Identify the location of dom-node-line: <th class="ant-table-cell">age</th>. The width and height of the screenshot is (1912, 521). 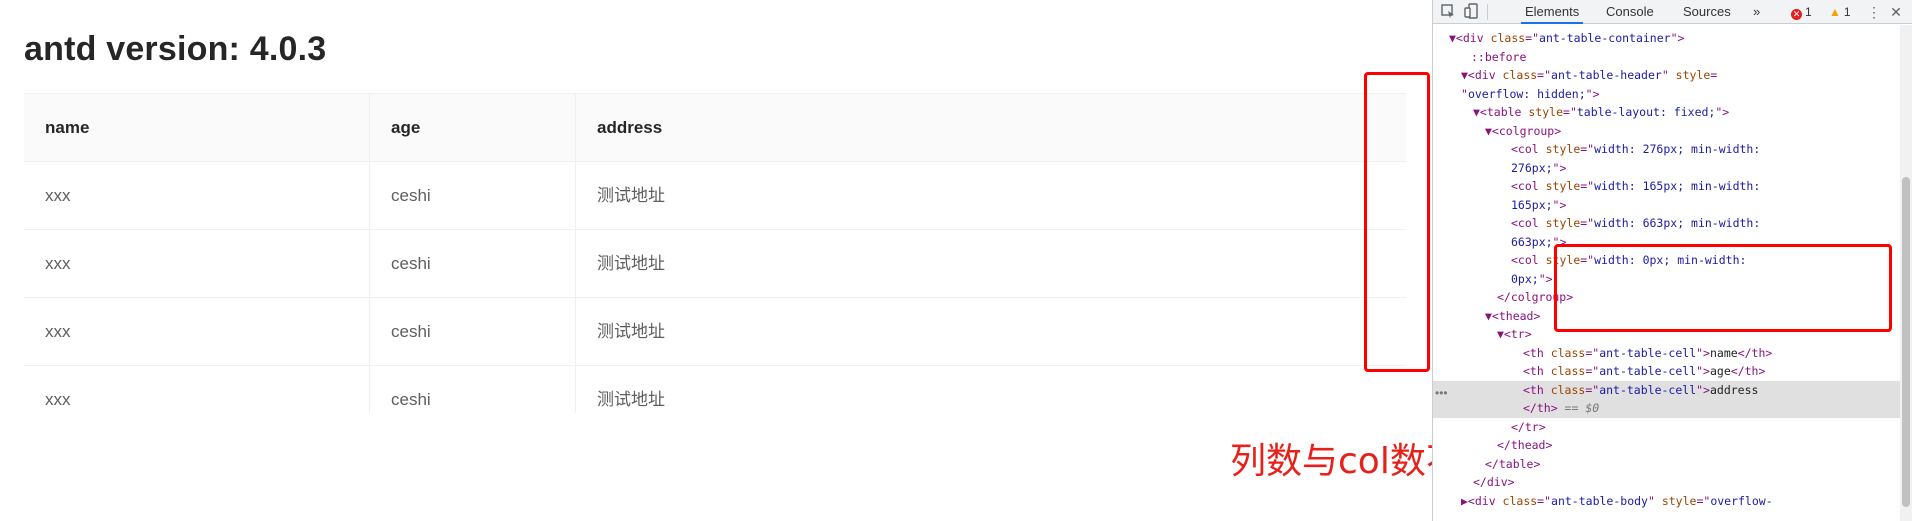
(1672, 371).